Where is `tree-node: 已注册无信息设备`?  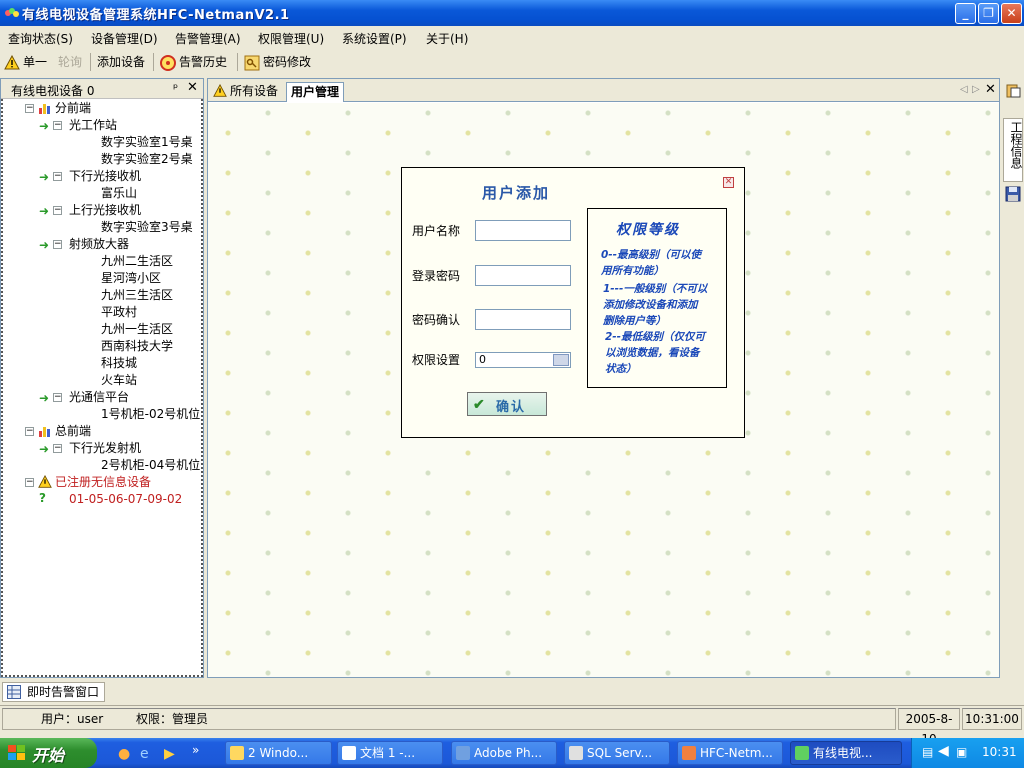
tree-node: 已注册无信息设备 is located at coordinates (103, 482).